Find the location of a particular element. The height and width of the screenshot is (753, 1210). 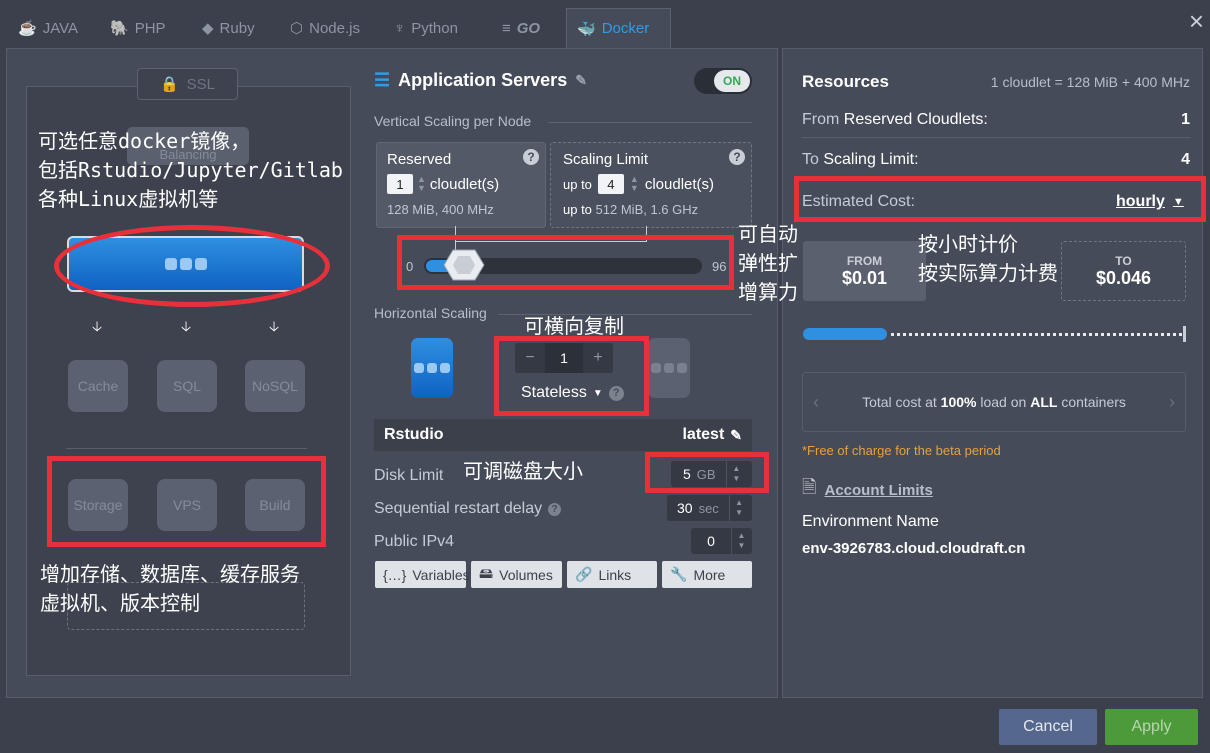

braces-icon: {…} is located at coordinates (395, 574).